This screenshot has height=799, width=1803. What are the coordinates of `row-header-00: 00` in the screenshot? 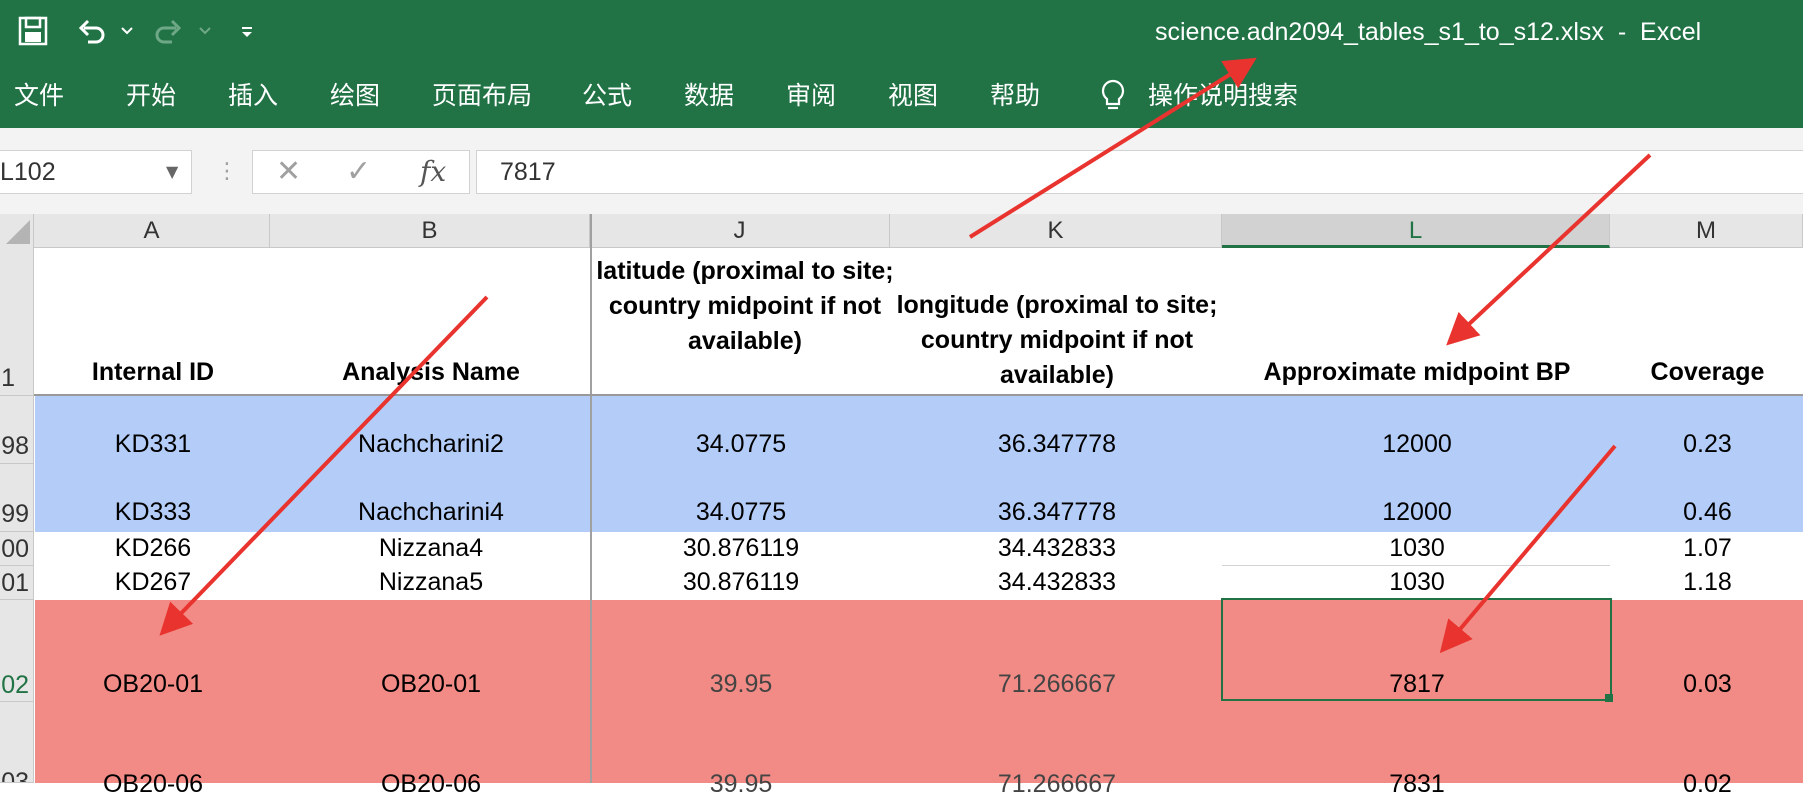 It's located at (17, 549).